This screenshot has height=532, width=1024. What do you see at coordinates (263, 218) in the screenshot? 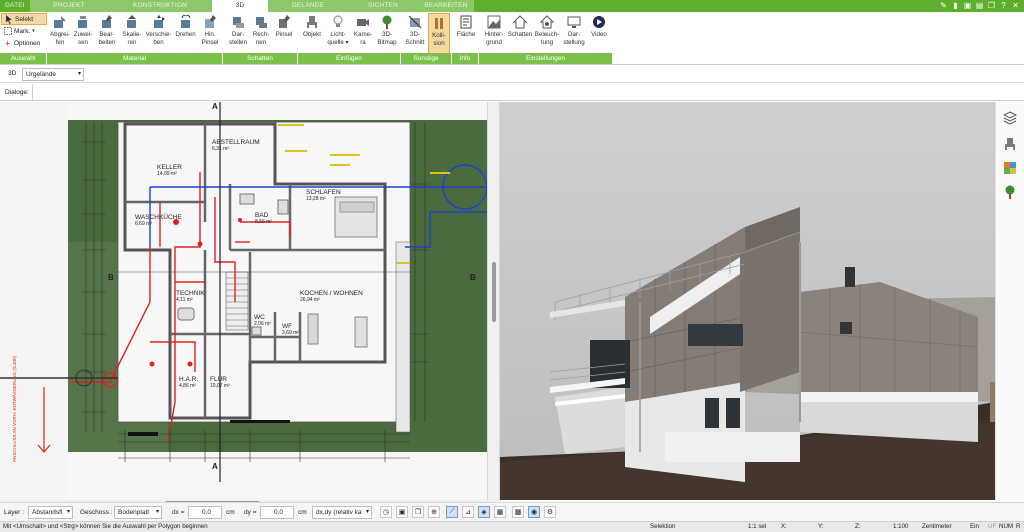
I see `room-bad: BAD 8,56 m²` at bounding box center [263, 218].